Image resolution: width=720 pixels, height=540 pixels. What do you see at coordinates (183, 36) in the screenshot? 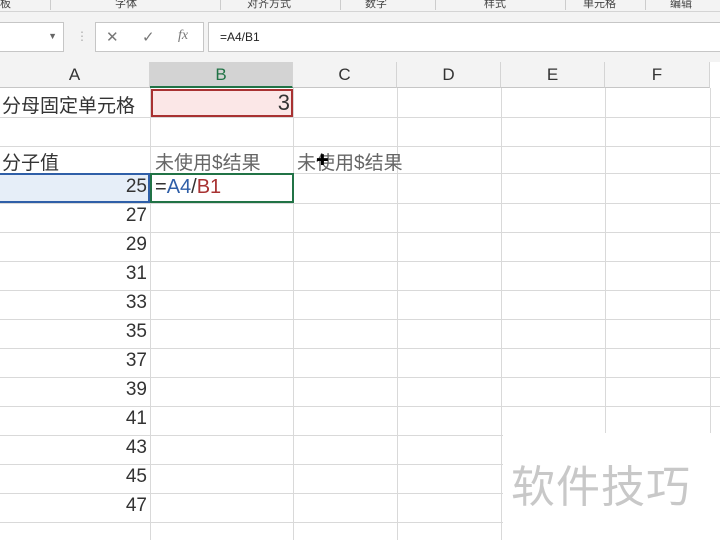
I see `insert-function-icon: fx` at bounding box center [183, 36].